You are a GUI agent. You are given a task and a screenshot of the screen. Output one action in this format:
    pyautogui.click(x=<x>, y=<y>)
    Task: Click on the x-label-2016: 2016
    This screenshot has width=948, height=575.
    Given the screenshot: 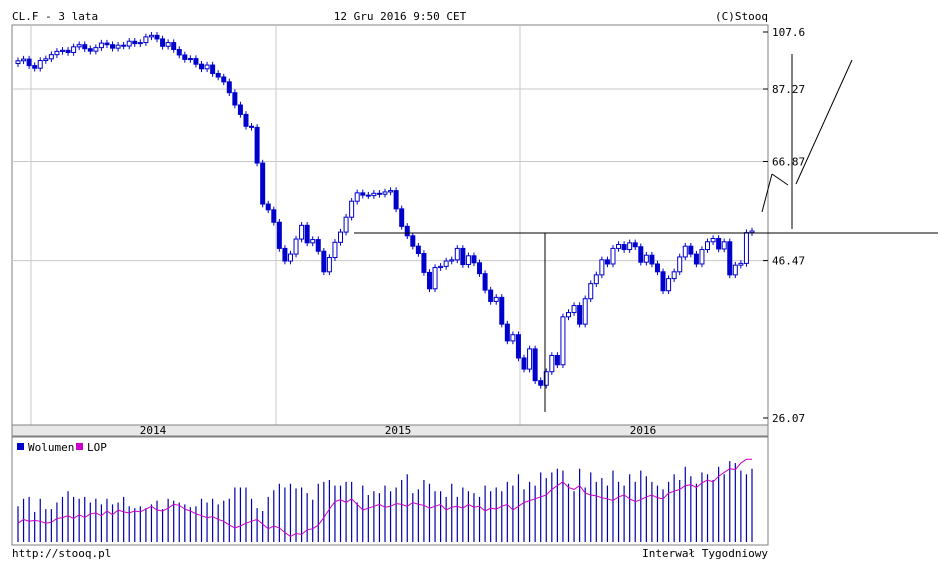 What is the action you would take?
    pyautogui.click(x=643, y=430)
    